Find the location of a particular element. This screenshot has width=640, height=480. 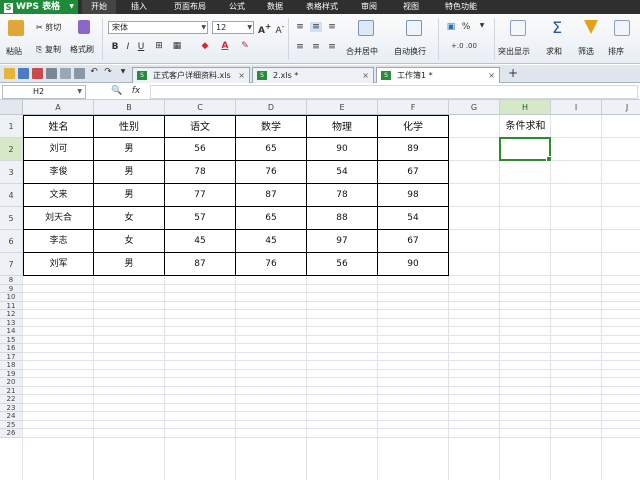

table-header-cell: 性别 is located at coordinates (129, 126).